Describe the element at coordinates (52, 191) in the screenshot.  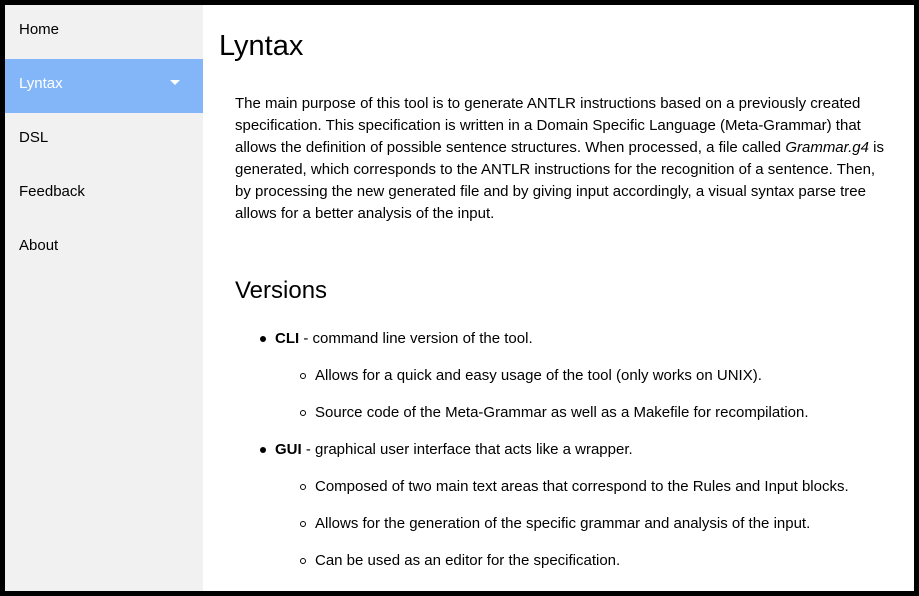
I see `sidebar-item-label: Feedback` at that location.